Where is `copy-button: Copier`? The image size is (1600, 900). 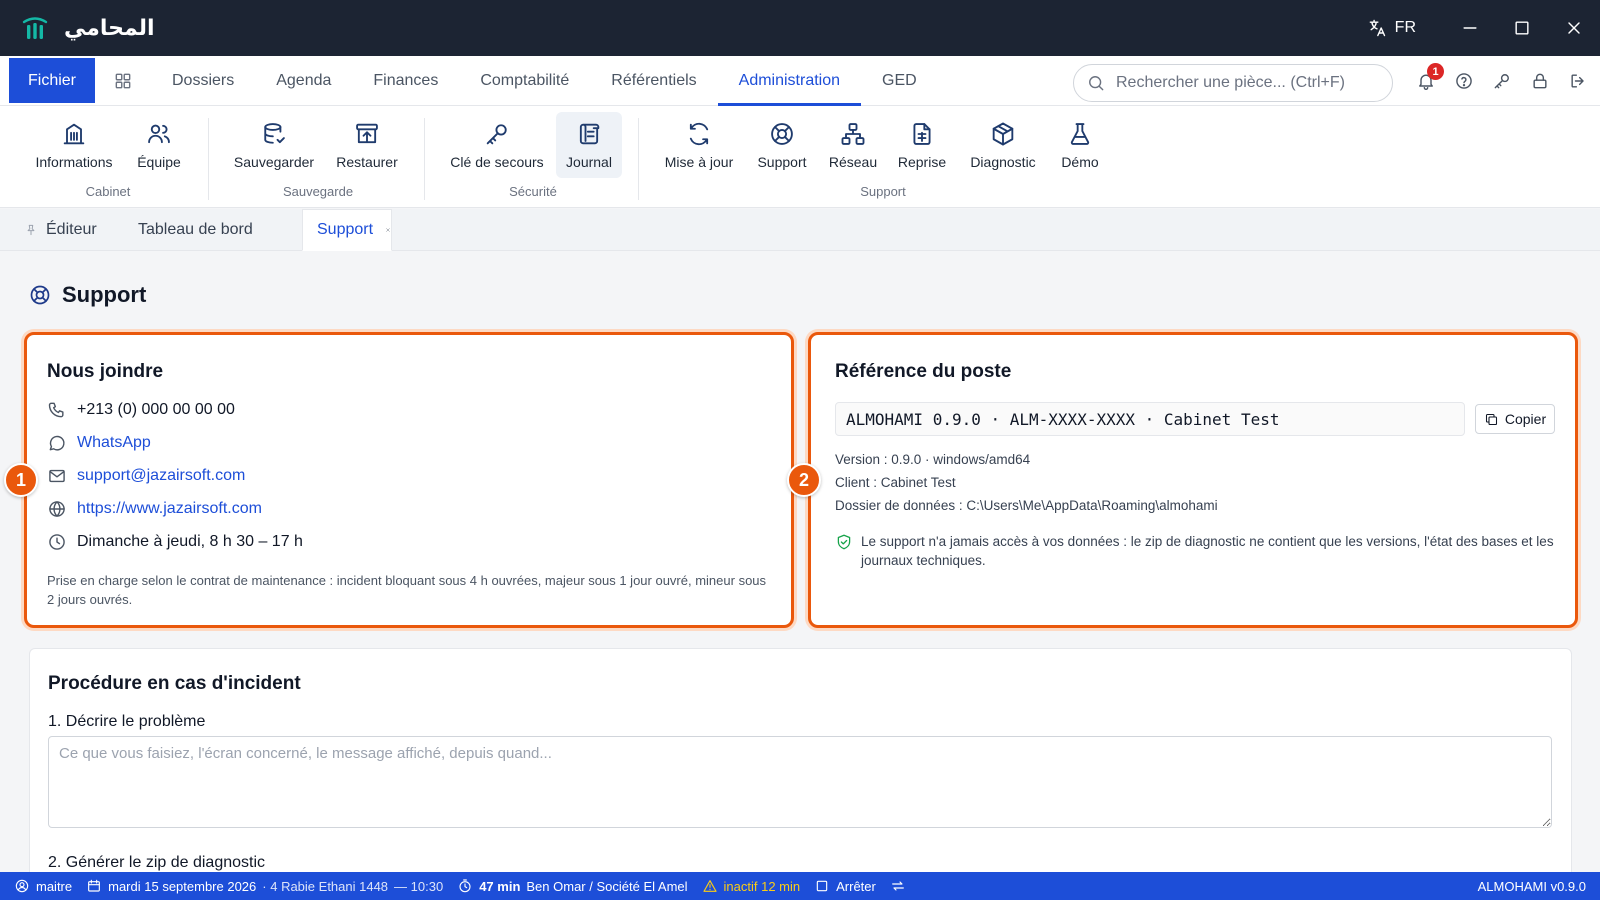
copy-button: Copier is located at coordinates (1515, 419).